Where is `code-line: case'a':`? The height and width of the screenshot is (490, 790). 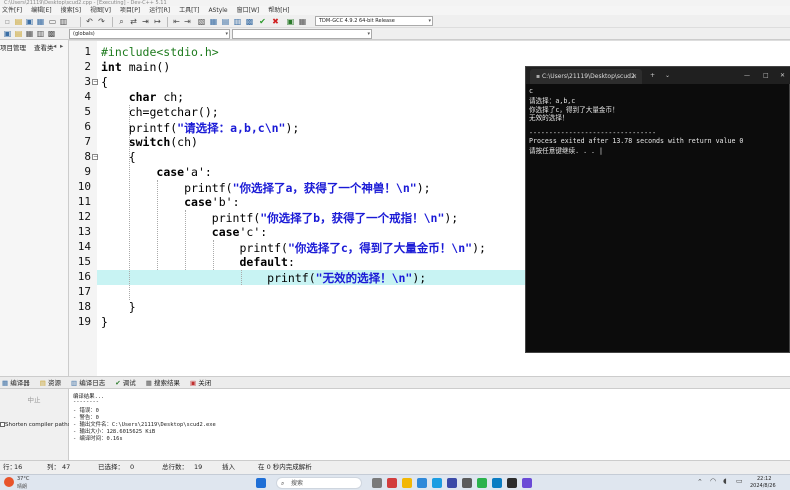 code-line: case'a': is located at coordinates (156, 172).